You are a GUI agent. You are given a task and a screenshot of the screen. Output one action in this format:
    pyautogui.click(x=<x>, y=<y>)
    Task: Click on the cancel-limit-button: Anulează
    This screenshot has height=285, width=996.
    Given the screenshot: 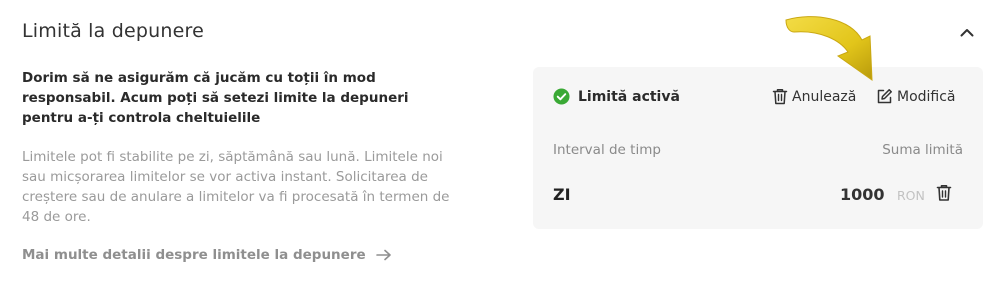 What is the action you would take?
    pyautogui.click(x=814, y=96)
    